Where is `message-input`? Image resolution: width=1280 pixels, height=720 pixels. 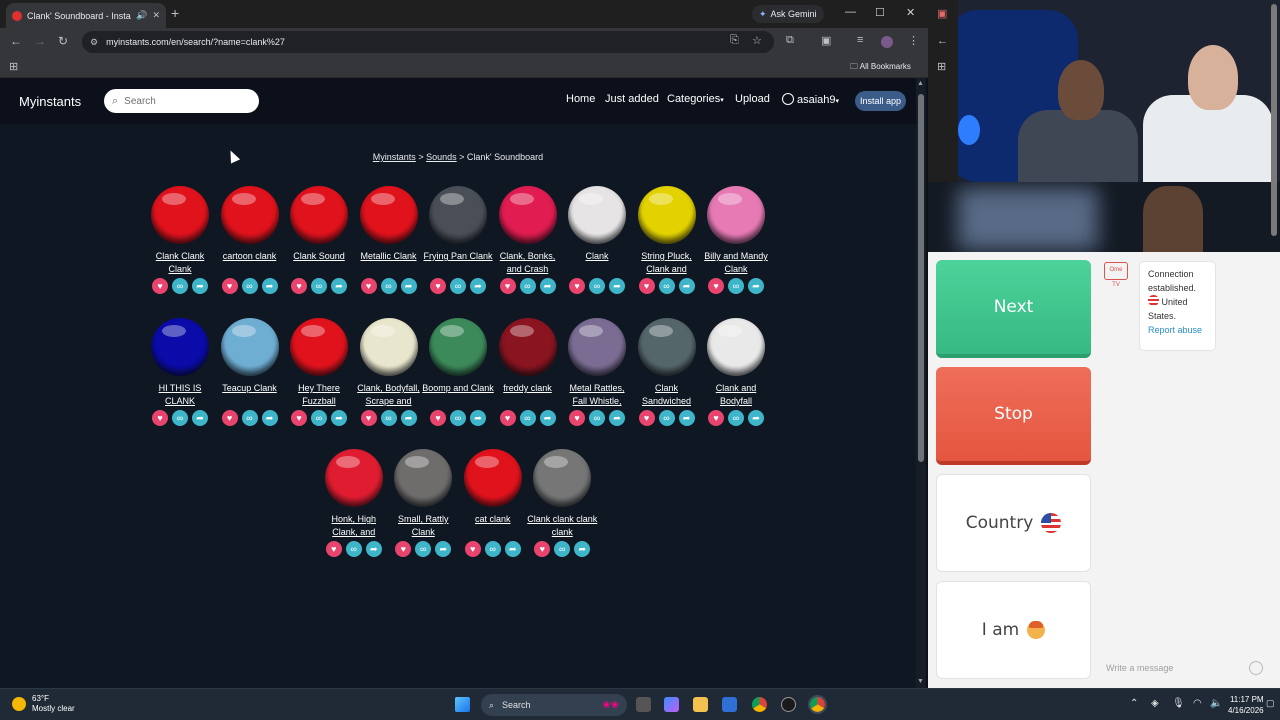
message-input is located at coordinates (1171, 668).